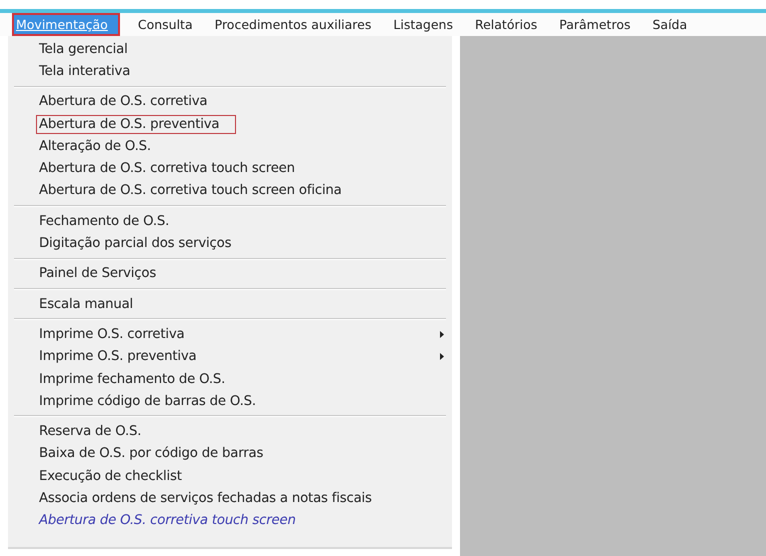 The width and height of the screenshot is (766, 556). I want to click on menu-item: Associa ordens de serviços fechadas a notas fiscais, so click(205, 498).